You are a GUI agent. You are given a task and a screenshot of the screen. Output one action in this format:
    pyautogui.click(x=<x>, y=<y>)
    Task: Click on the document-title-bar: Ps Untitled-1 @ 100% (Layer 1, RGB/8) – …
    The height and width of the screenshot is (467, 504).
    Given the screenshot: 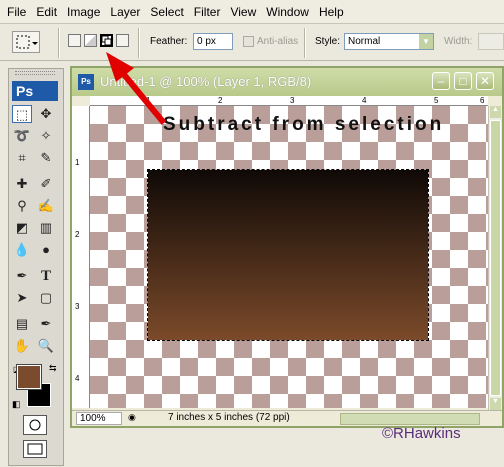 What is the action you would take?
    pyautogui.click(x=287, y=82)
    